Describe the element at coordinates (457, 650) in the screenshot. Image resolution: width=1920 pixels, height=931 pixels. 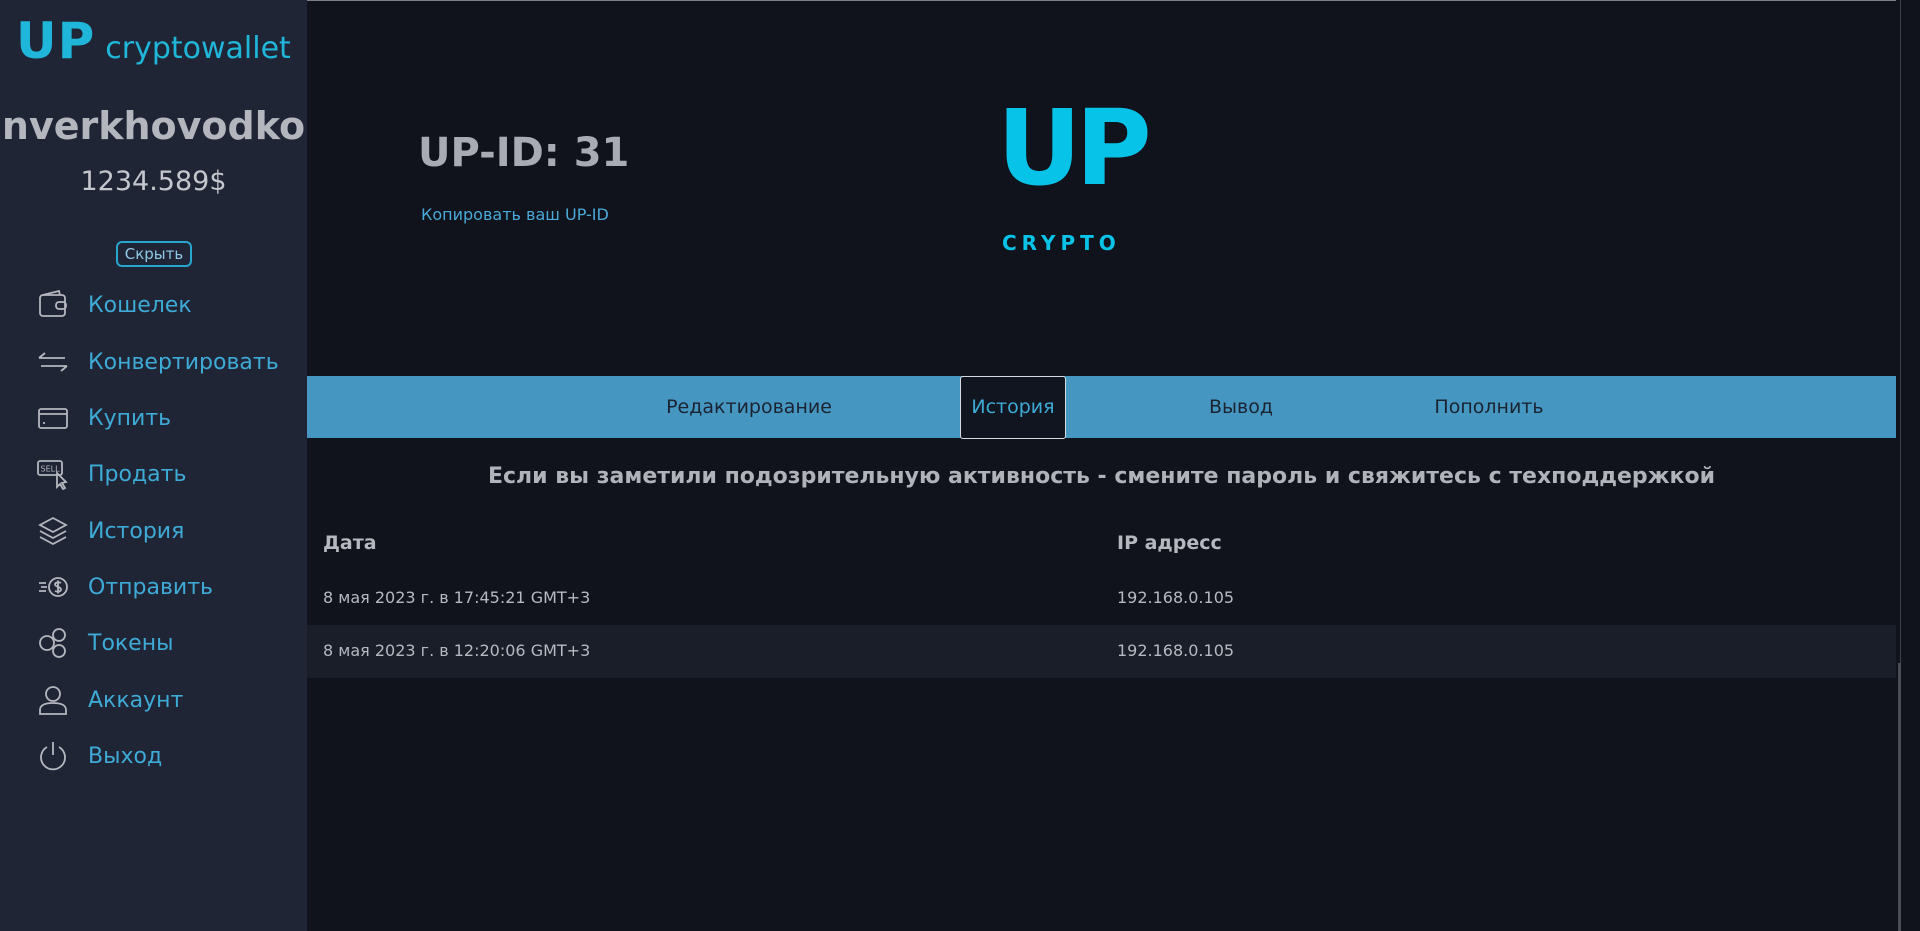
I see `cell-date: 8 мая 2023 г. в 12:20:06 GMT+3` at that location.